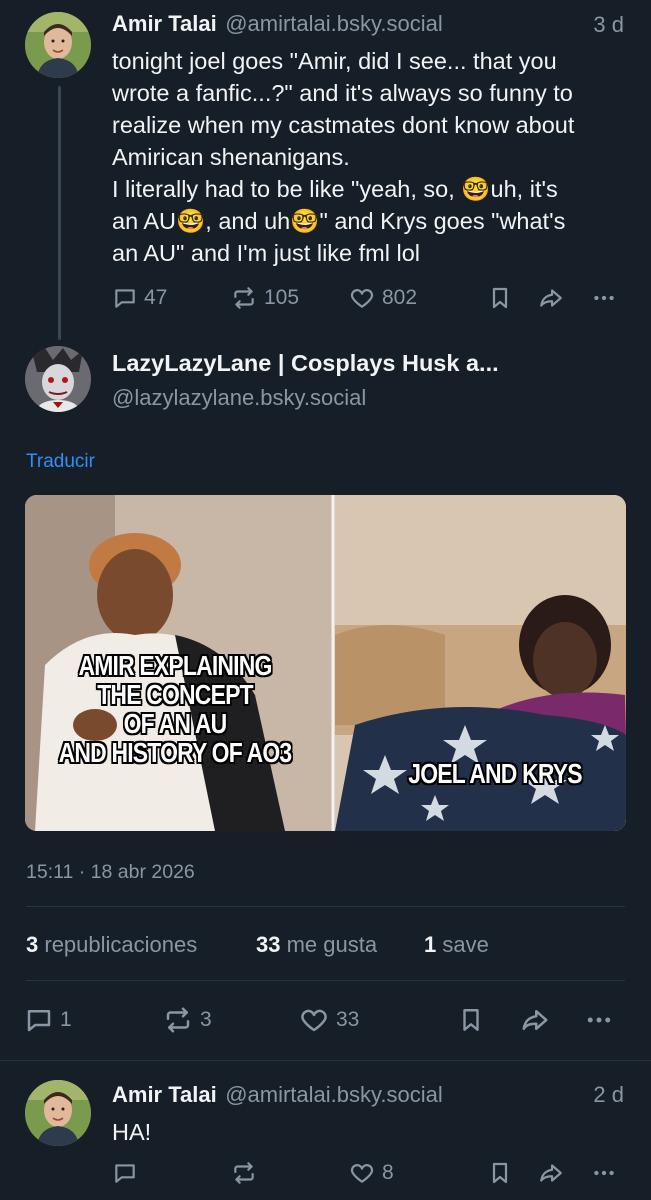 The width and height of the screenshot is (651, 1200). I want to click on repost-count: 3, so click(206, 1019).